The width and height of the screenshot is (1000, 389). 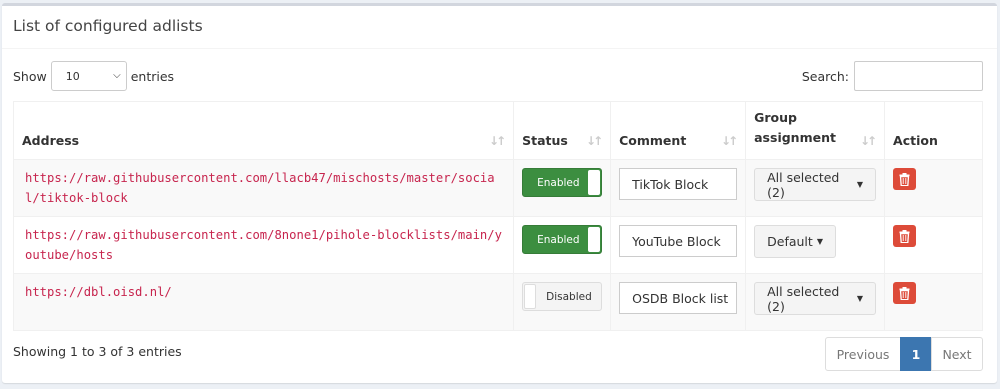 What do you see at coordinates (569, 296) in the screenshot?
I see `status-label: Disabled` at bounding box center [569, 296].